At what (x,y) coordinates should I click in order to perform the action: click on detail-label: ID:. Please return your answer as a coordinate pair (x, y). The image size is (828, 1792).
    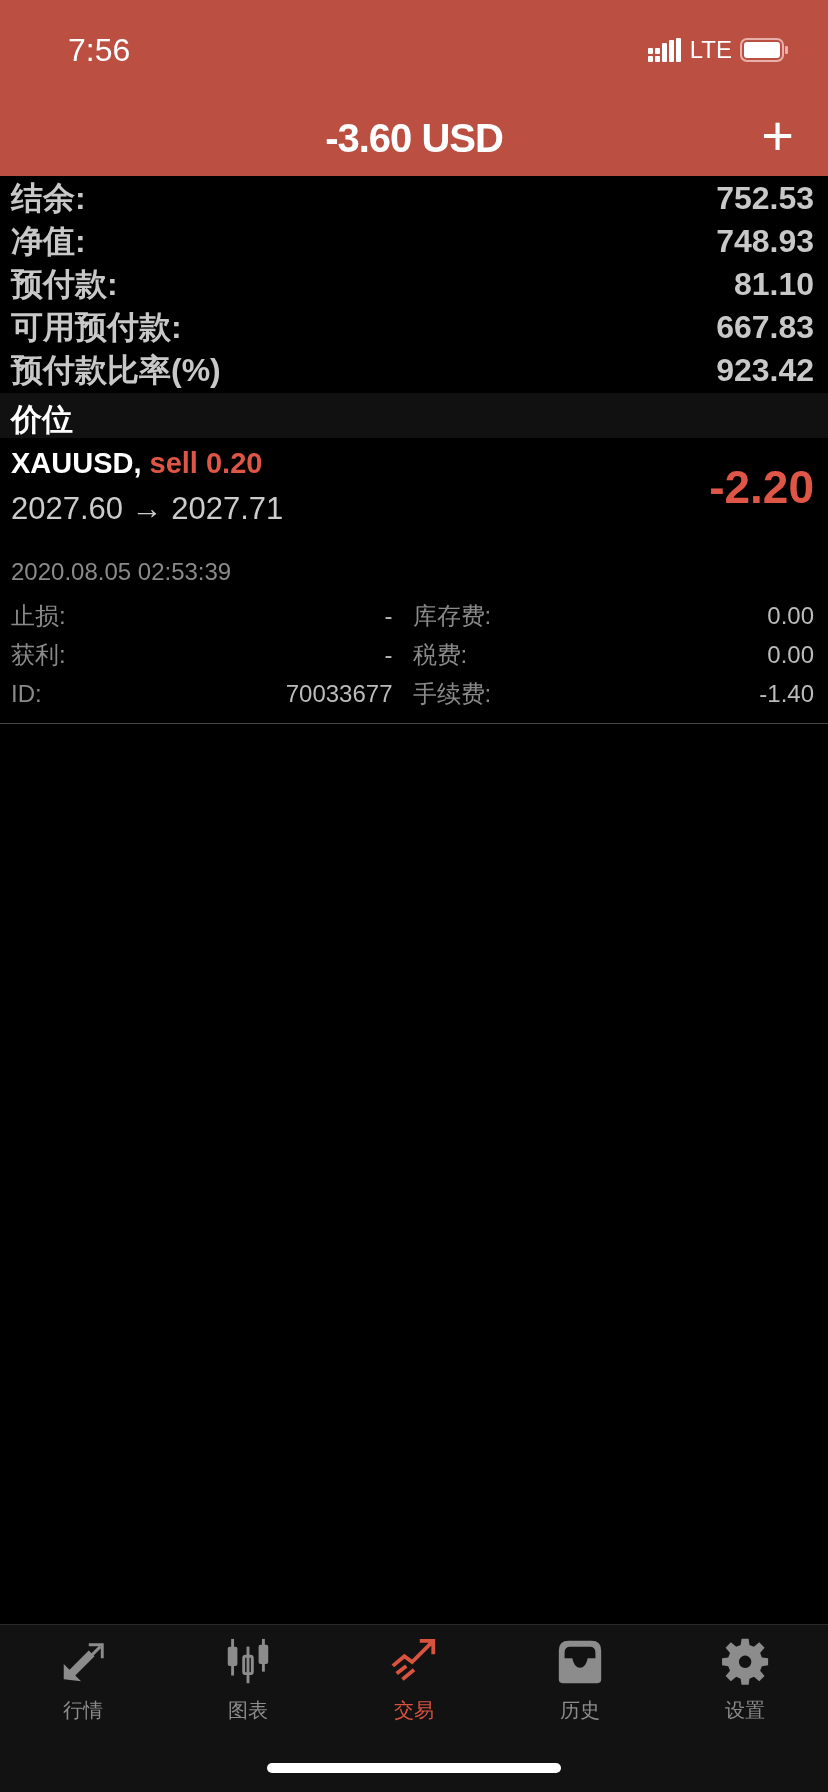
    Looking at the image, I should click on (27, 693).